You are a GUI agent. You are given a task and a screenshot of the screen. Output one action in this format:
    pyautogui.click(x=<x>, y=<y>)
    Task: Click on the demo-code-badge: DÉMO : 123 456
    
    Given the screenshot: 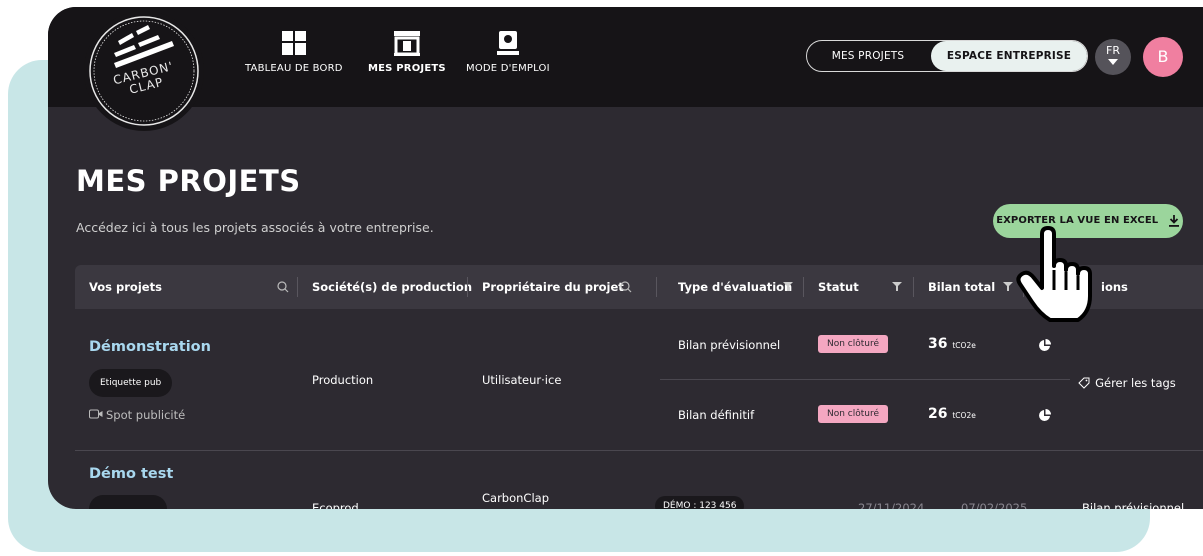 What is the action you would take?
    pyautogui.click(x=700, y=502)
    